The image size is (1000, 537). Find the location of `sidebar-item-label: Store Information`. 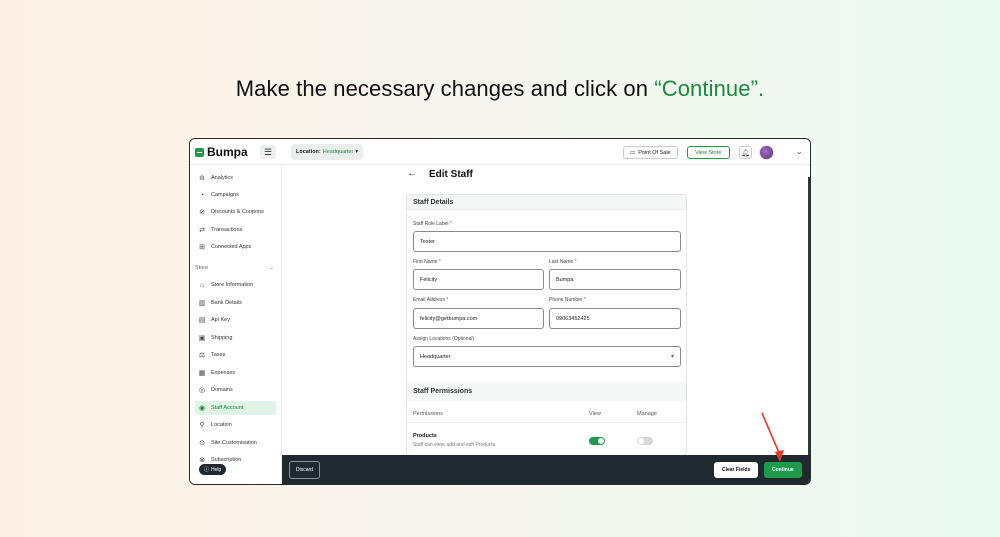

sidebar-item-label: Store Information is located at coordinates (232, 285).